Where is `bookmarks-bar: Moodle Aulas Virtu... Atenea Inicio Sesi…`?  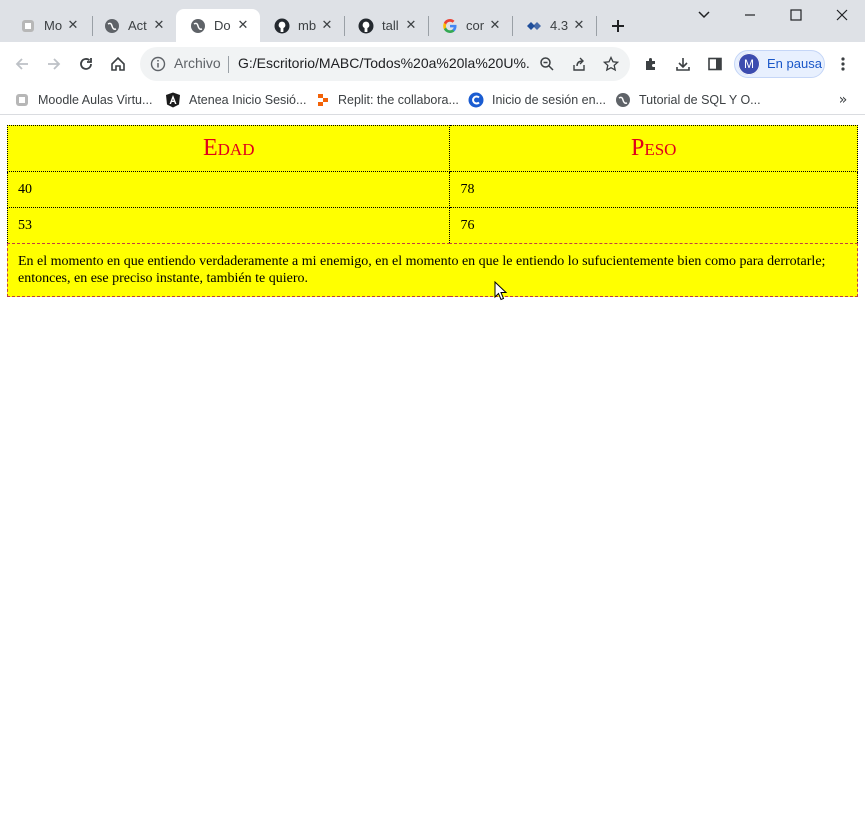
bookmarks-bar: Moodle Aulas Virtu... Atenea Inicio Sesi… is located at coordinates (432, 100).